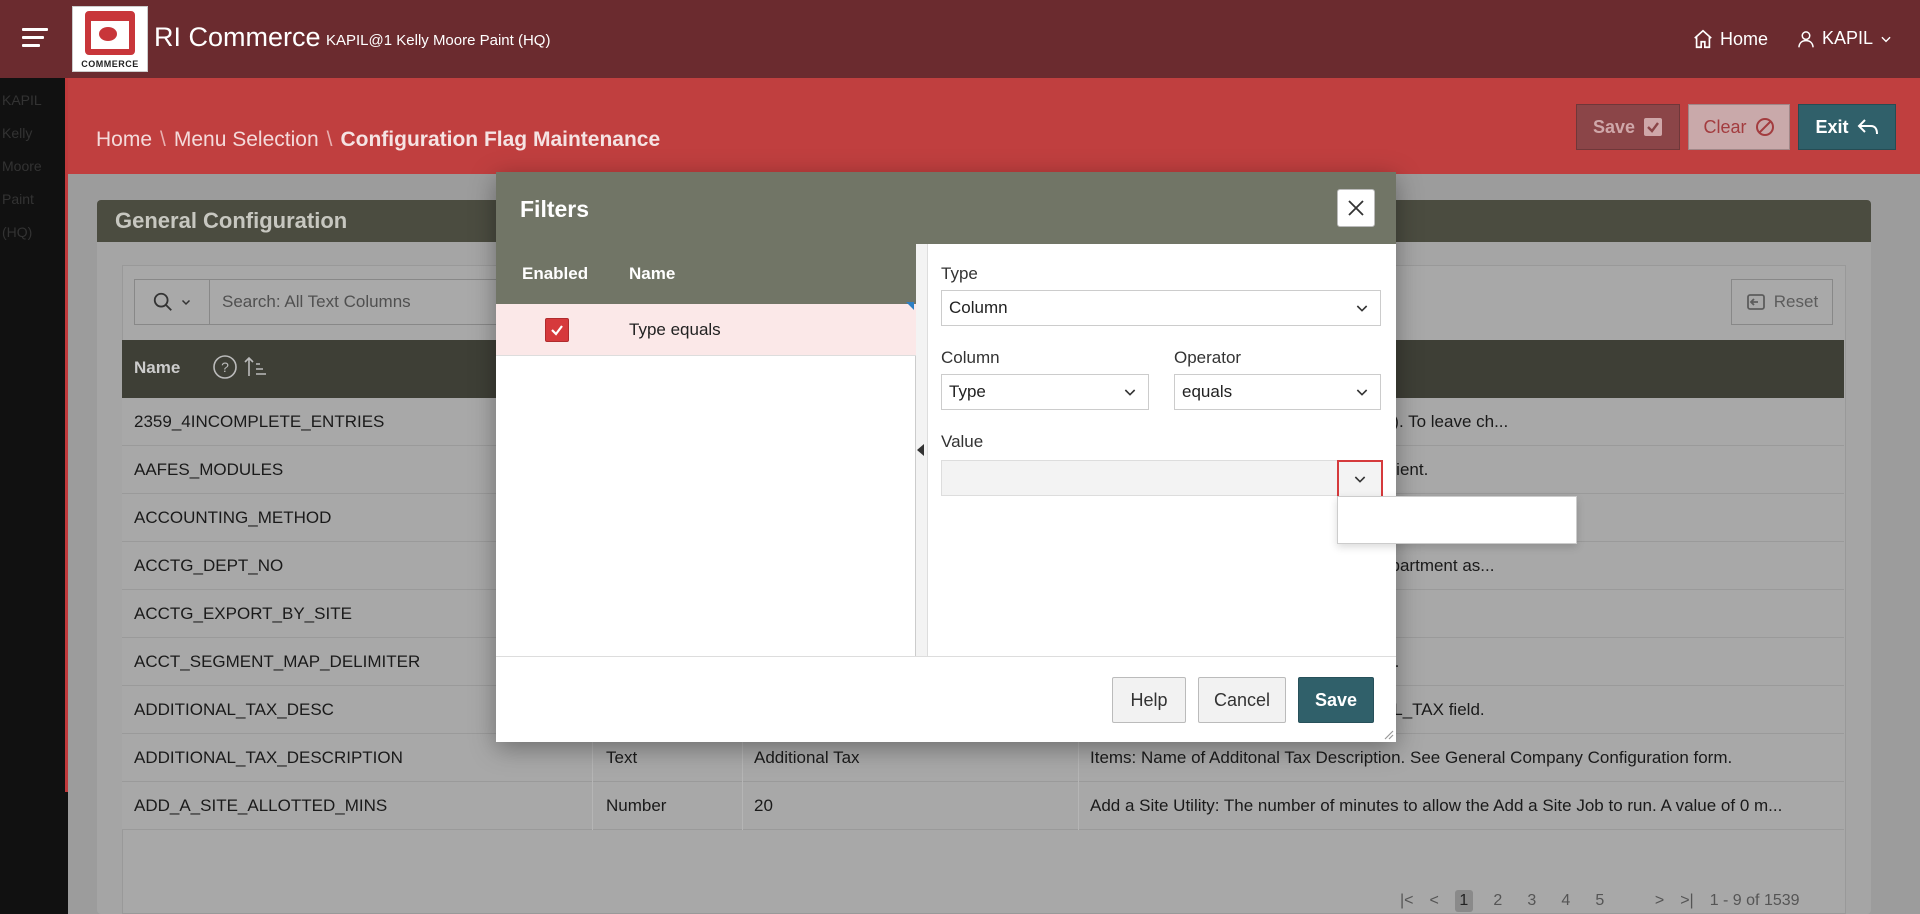  Describe the element at coordinates (978, 307) in the screenshot. I see `type-select-value: Column` at that location.